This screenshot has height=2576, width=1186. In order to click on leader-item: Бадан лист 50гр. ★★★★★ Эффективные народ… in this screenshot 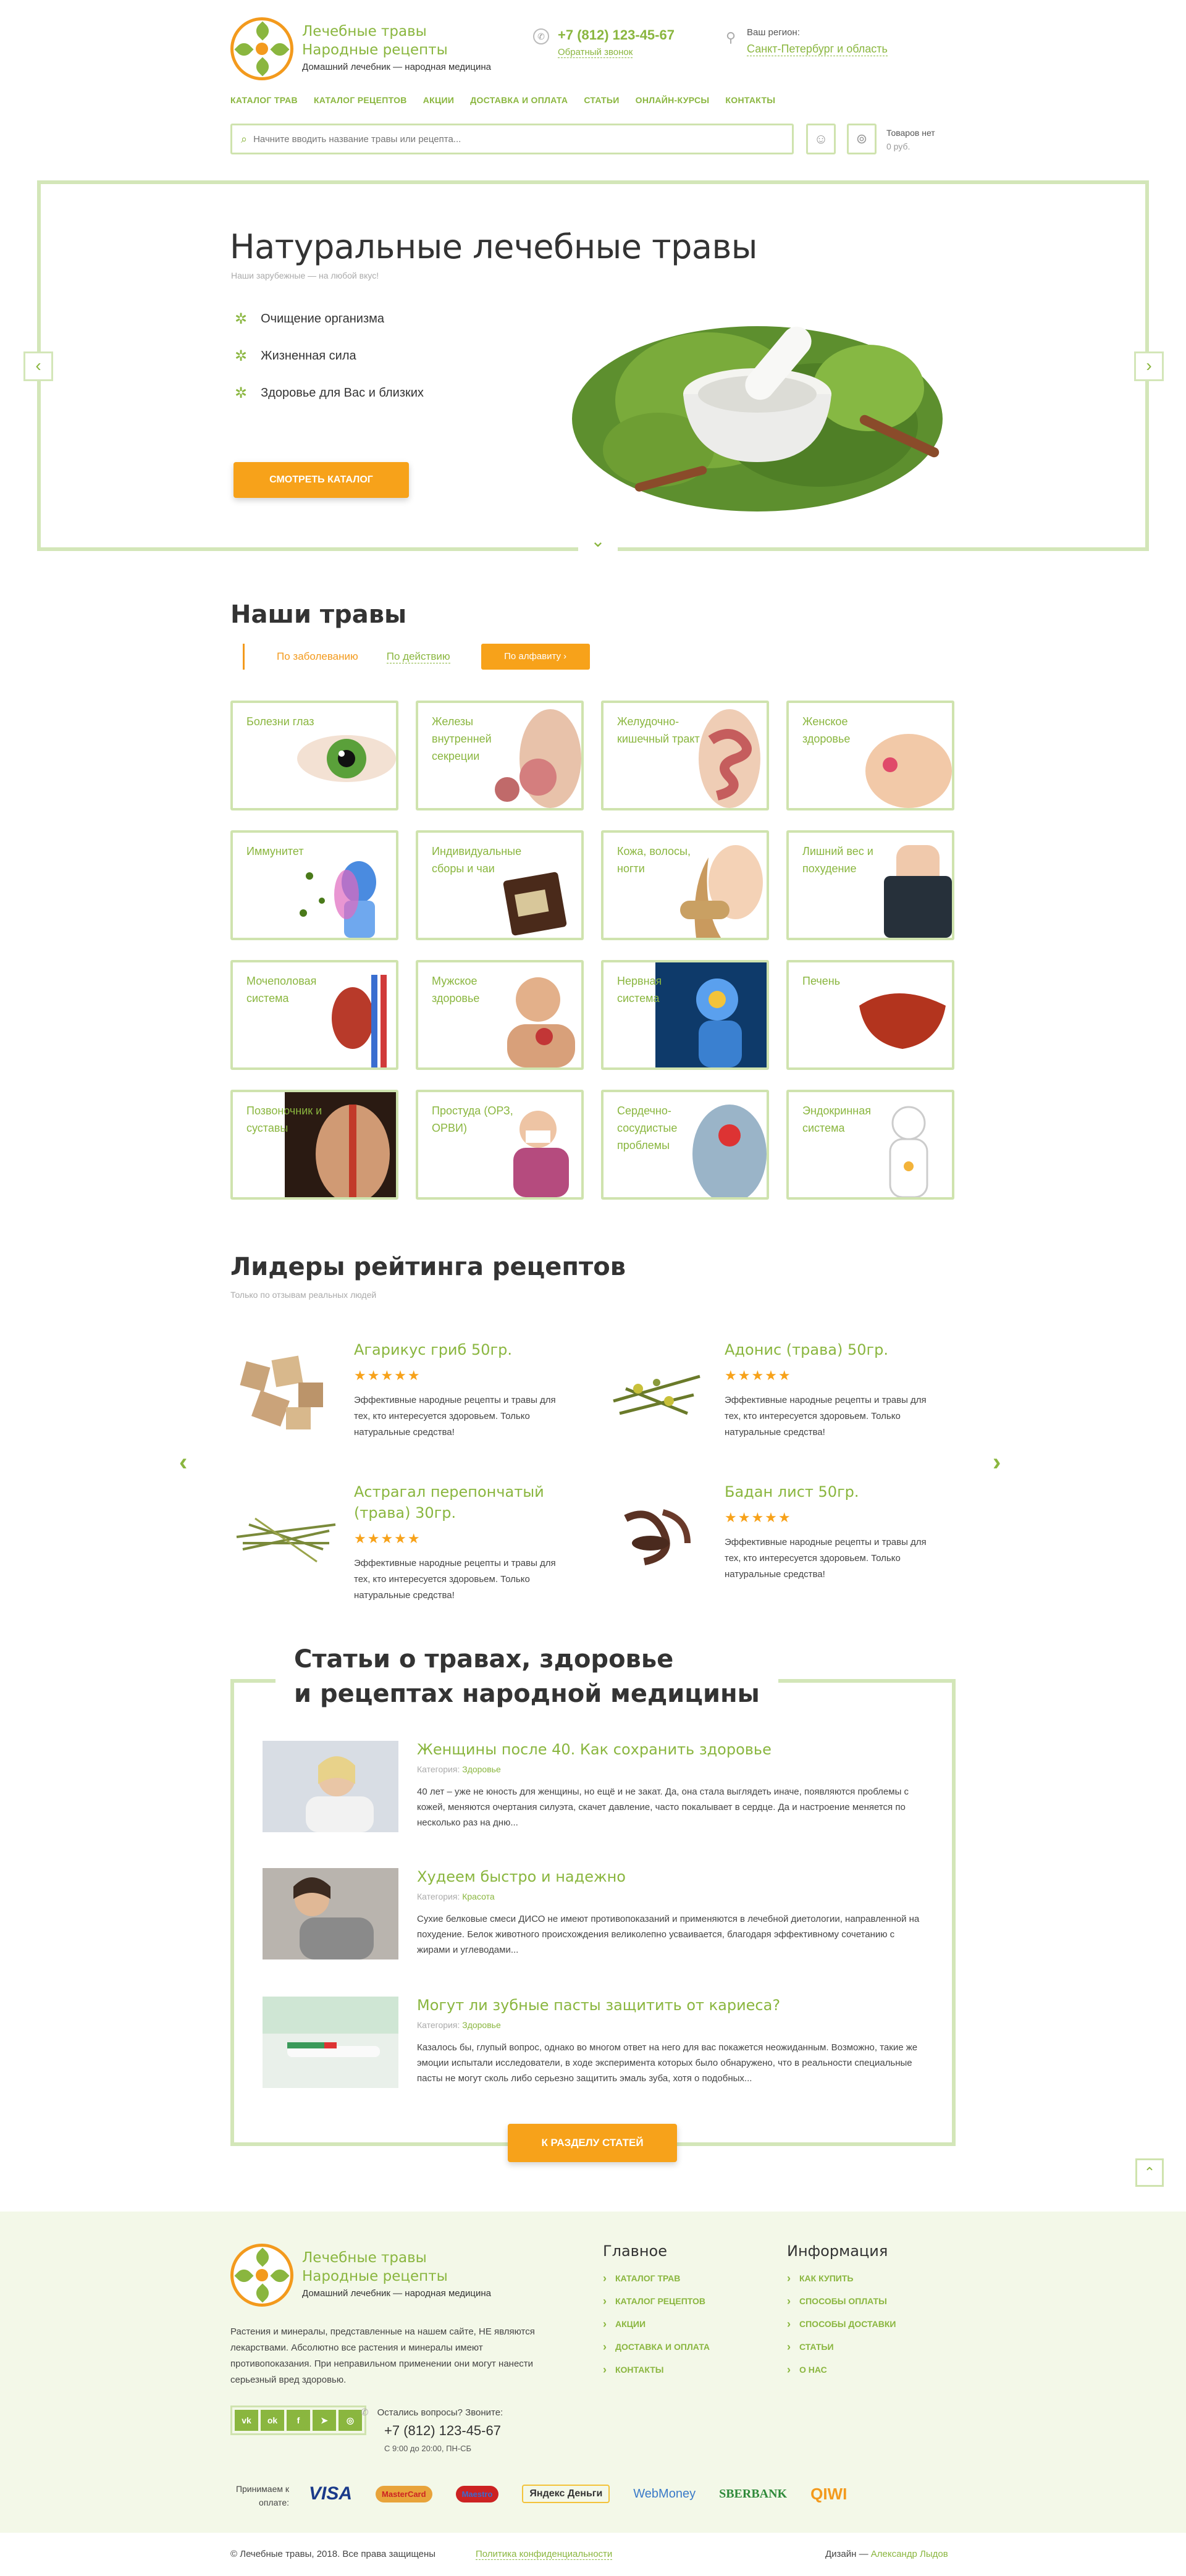, I will do `click(764, 1543)`.